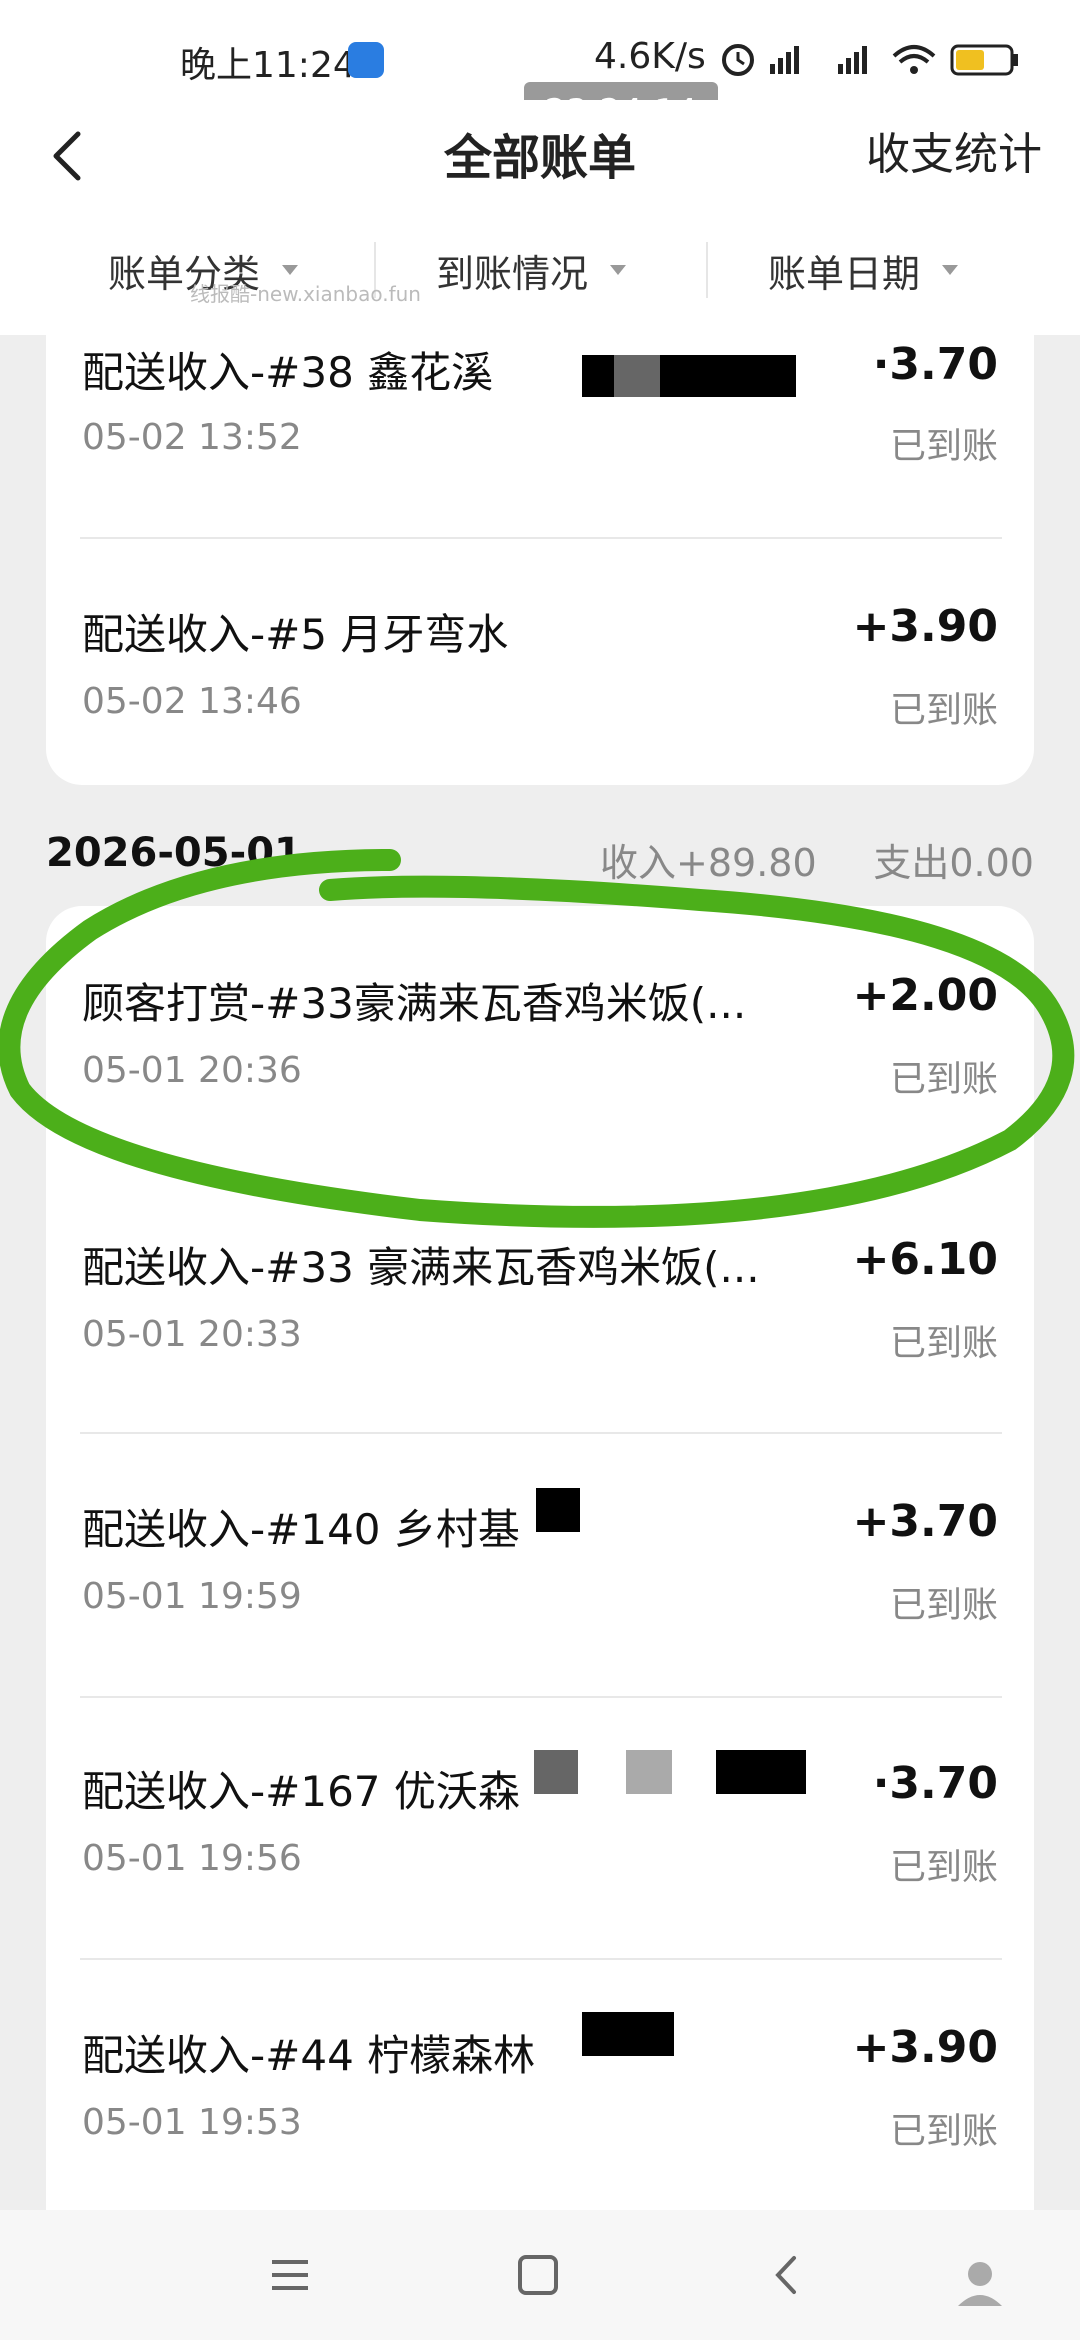 The height and width of the screenshot is (2340, 1080). What do you see at coordinates (540, 1623) in the screenshot?
I see `bill-row: 配送收入-#140 乡村基 +3.70 05-01 19:59 已到账` at bounding box center [540, 1623].